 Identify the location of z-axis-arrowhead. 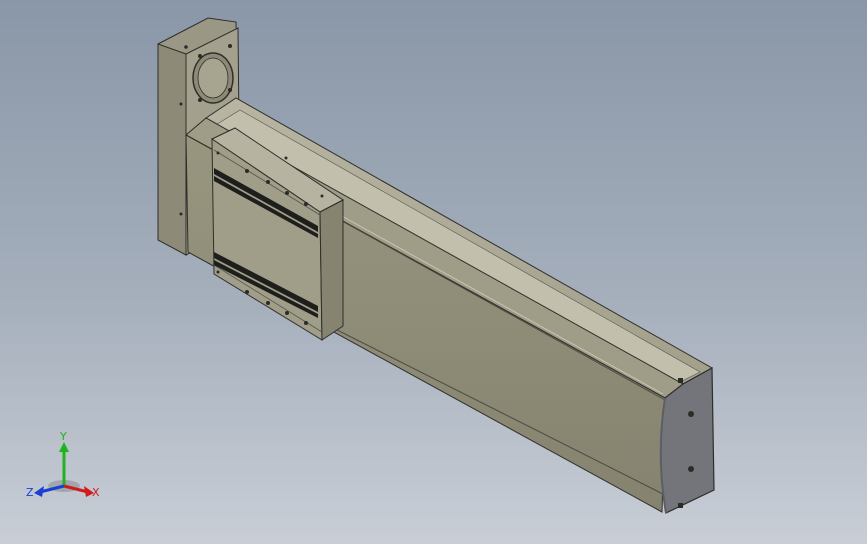
(39, 491).